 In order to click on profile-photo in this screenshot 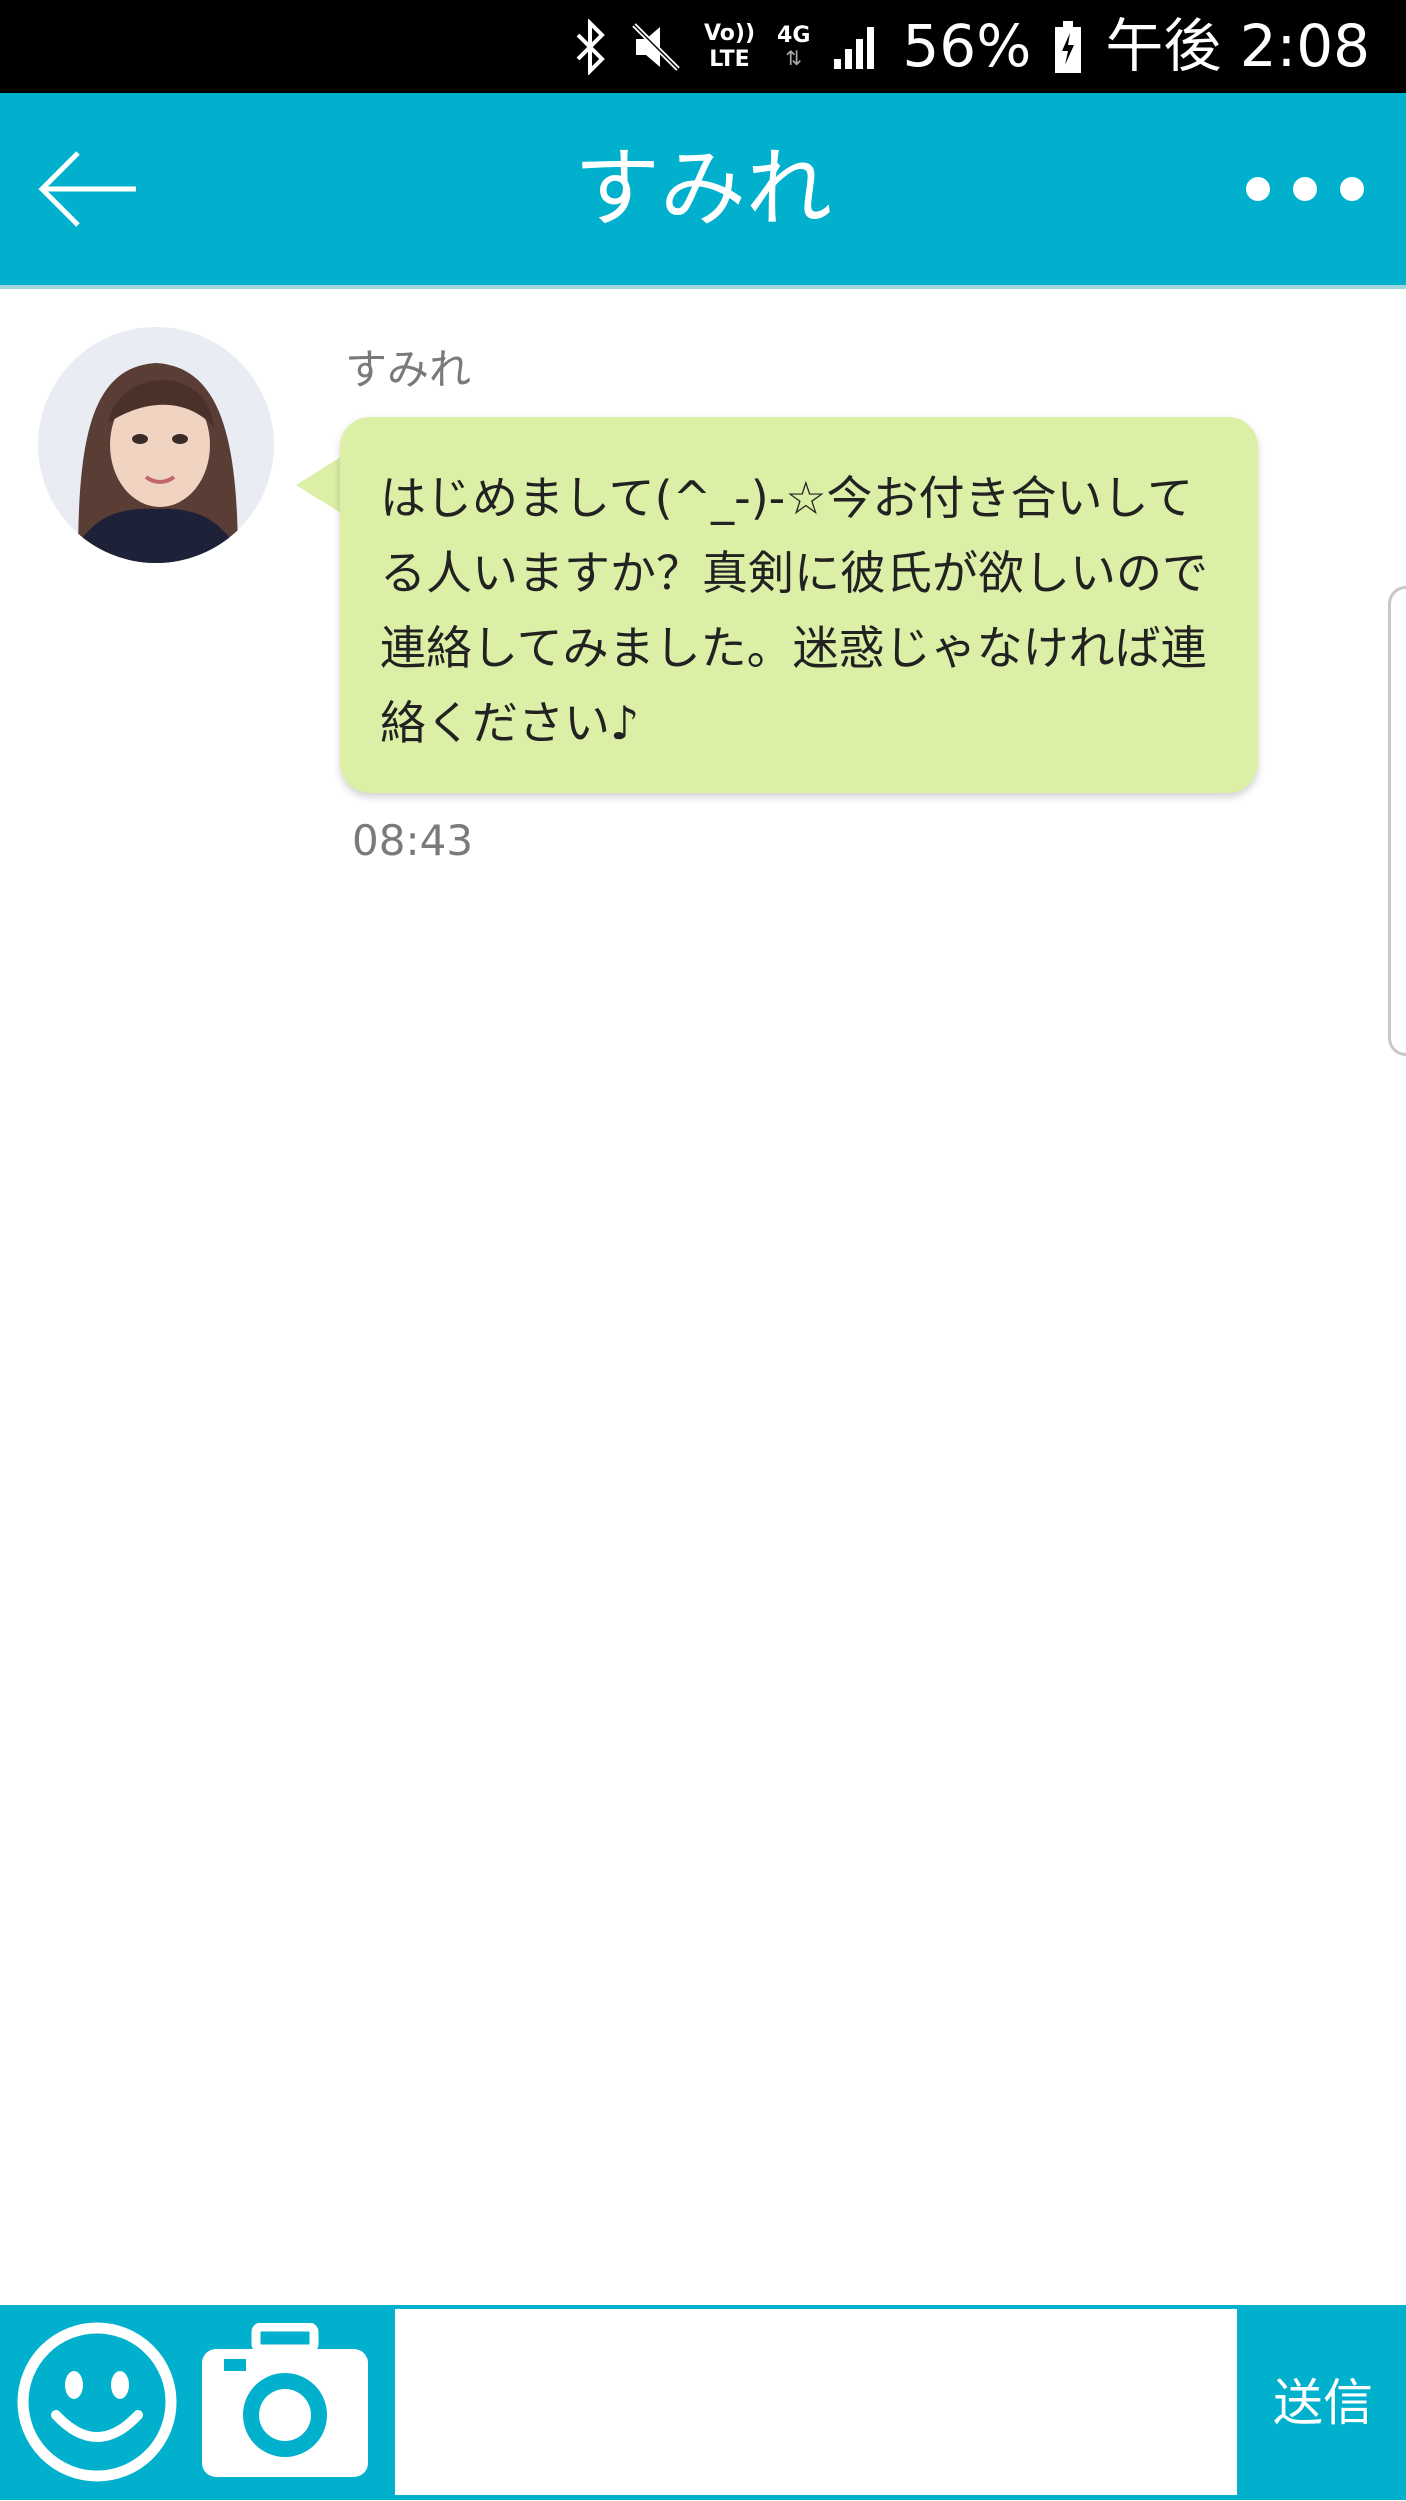, I will do `click(156, 445)`.